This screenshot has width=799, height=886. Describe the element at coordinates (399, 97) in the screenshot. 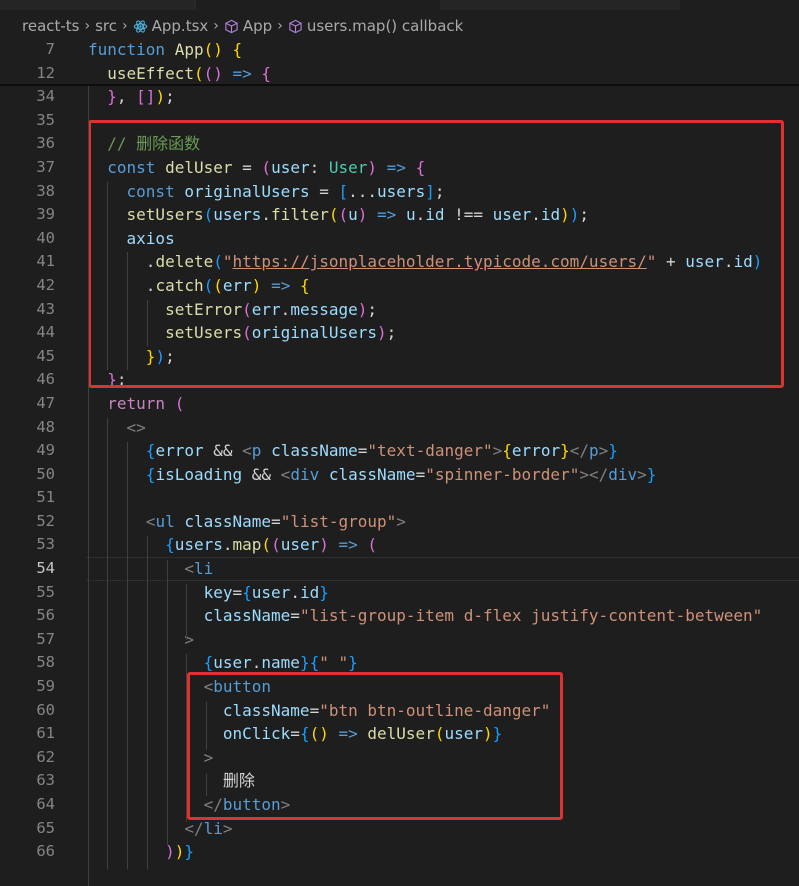

I see `code-line: 34 }, []);` at that location.